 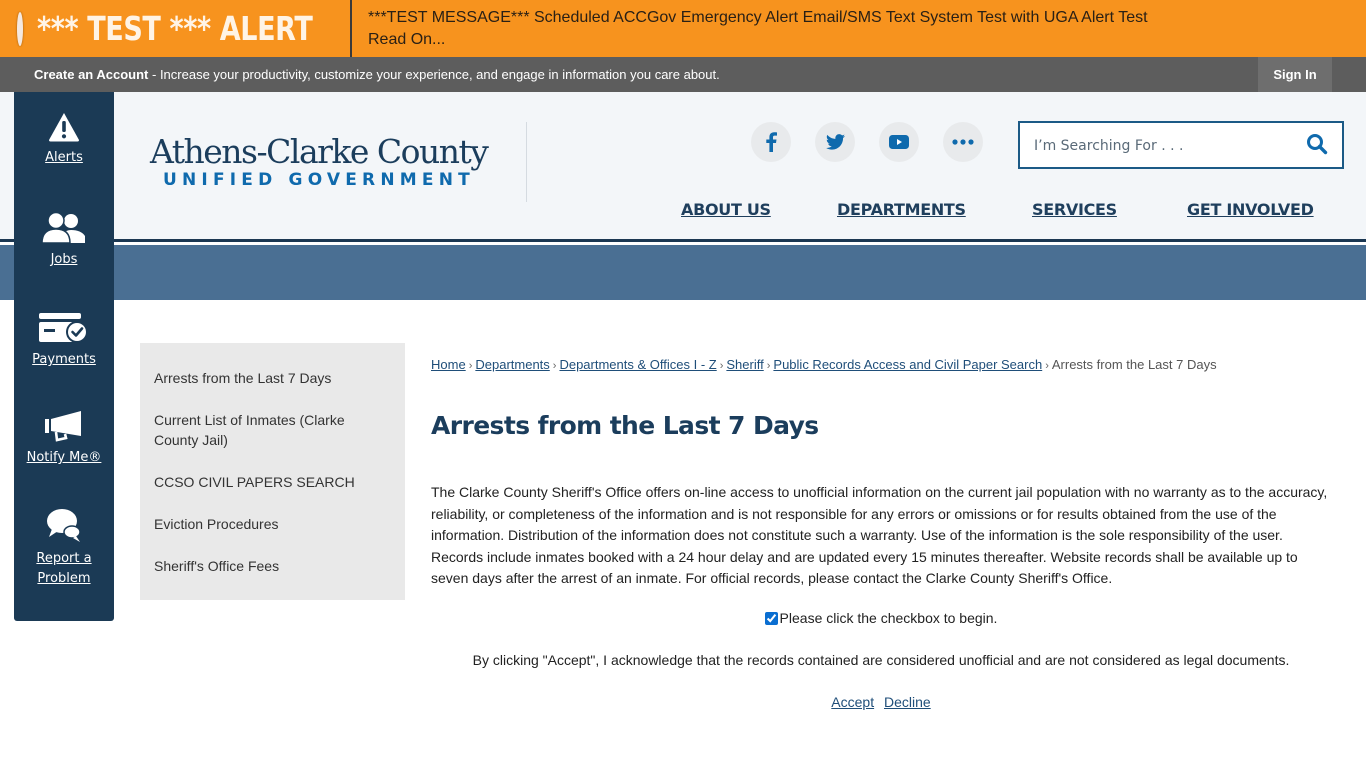 I want to click on quick-link-jobs: Jobs, so click(x=64, y=241).